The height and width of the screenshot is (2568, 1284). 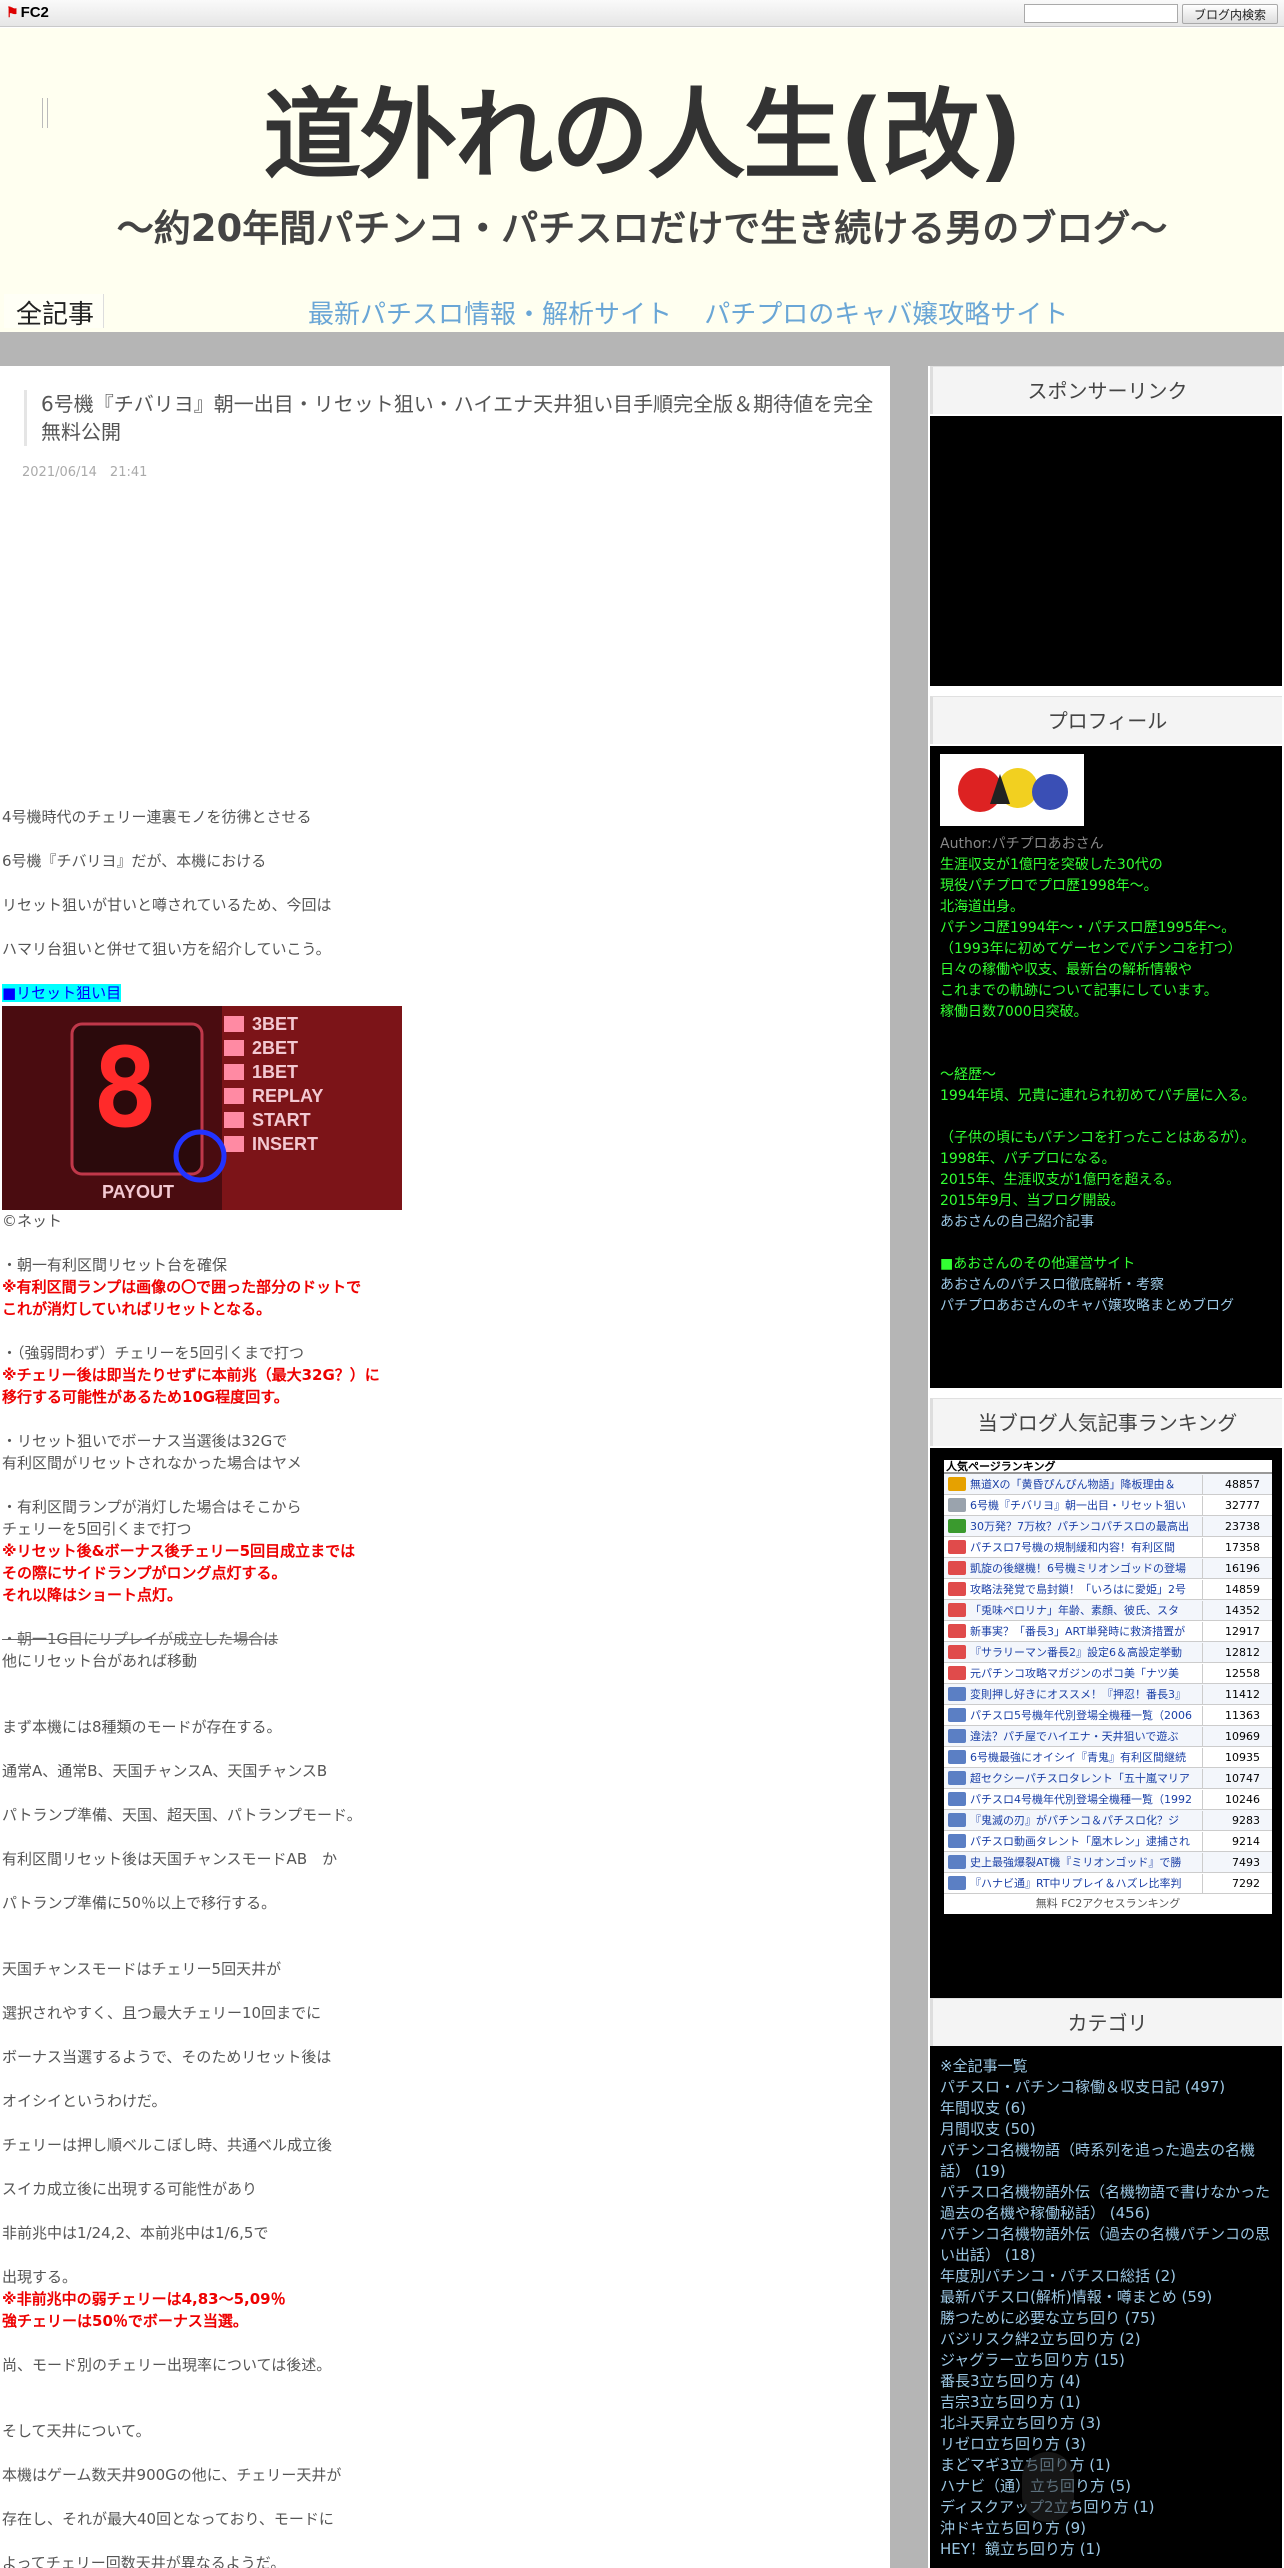 What do you see at coordinates (1106, 2465) in the screenshot?
I see `category-link: まどマギ3立ち回り方 (1)` at bounding box center [1106, 2465].